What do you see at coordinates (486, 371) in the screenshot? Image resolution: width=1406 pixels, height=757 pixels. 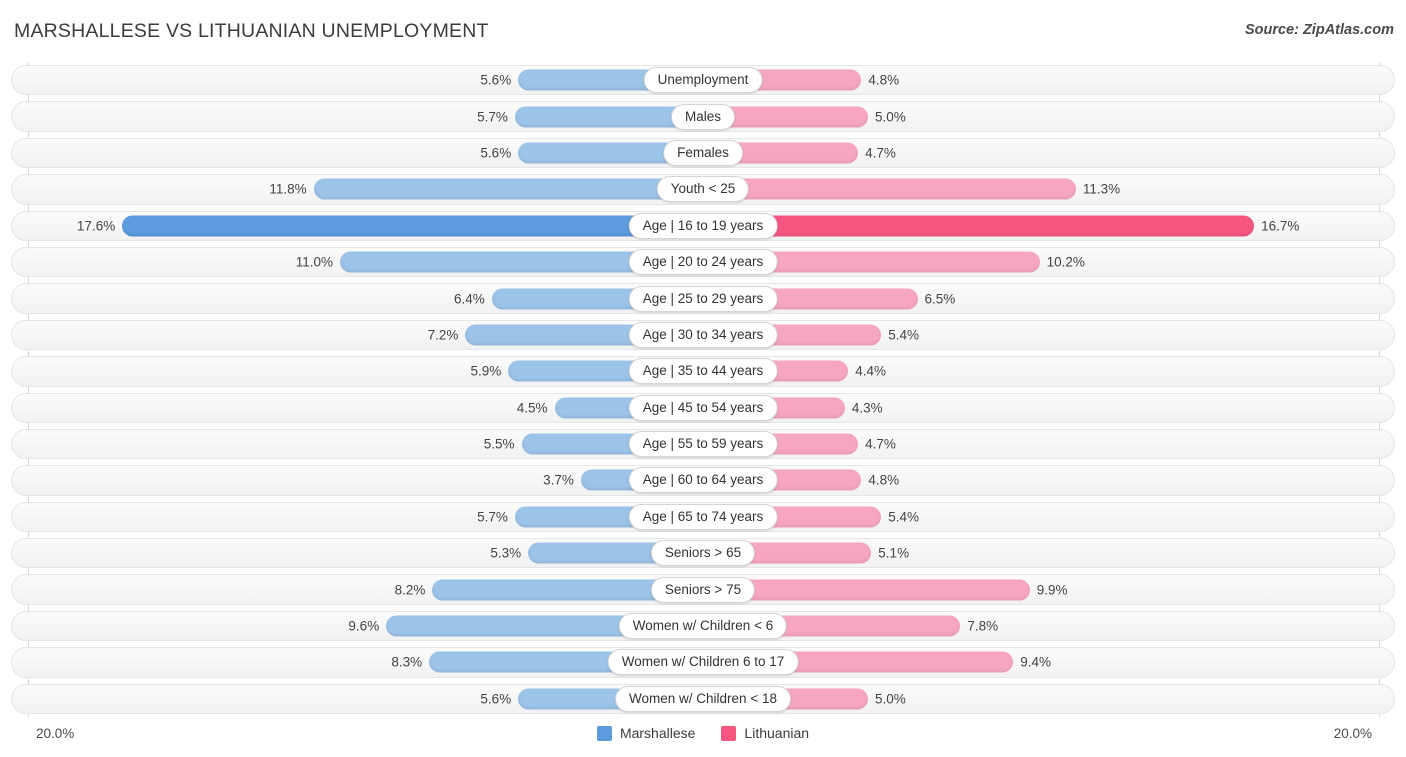 I see `value-label-marshallese: 5.9%` at bounding box center [486, 371].